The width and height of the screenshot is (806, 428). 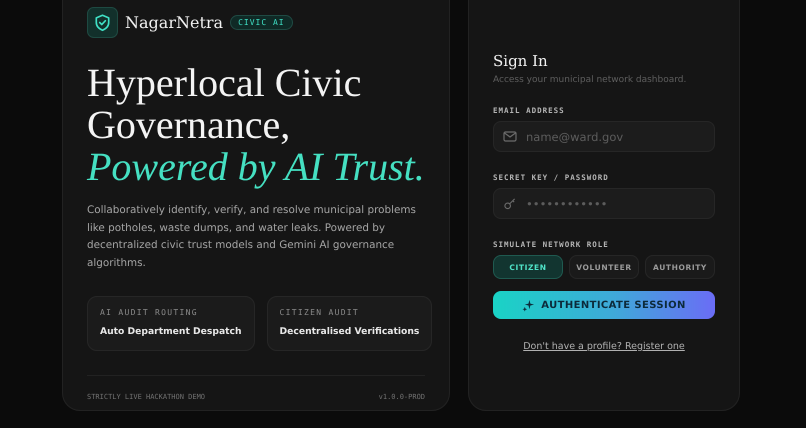 What do you see at coordinates (149, 312) in the screenshot?
I see `feature-label: AI AUDIT ROUTING` at bounding box center [149, 312].